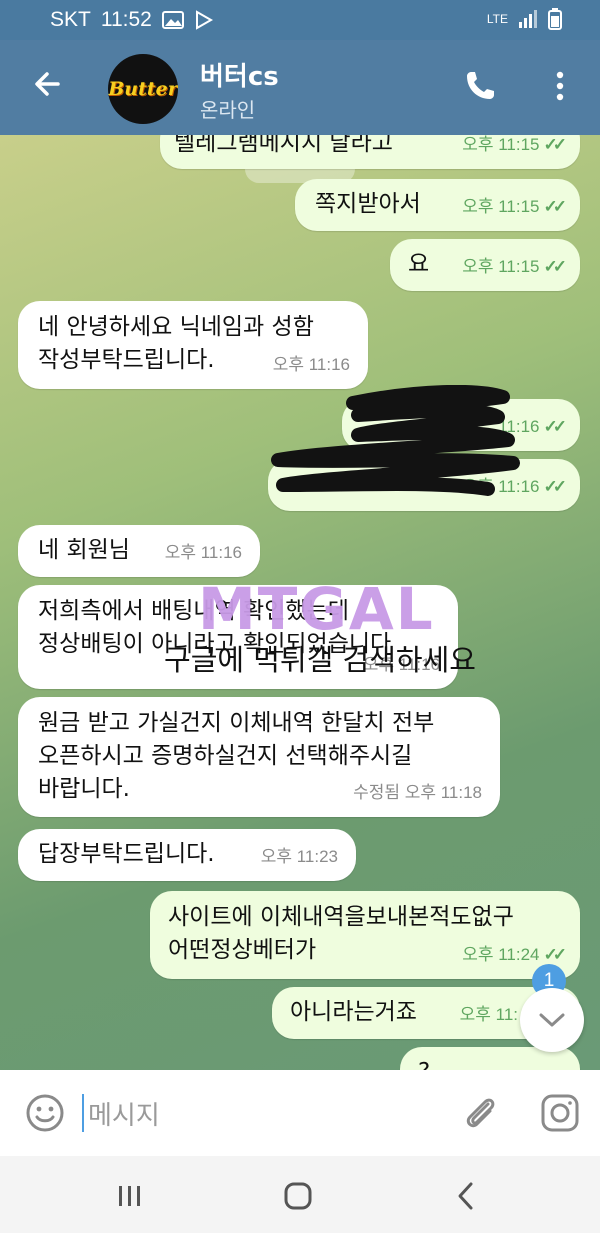 The image size is (600, 1233). Describe the element at coordinates (126, 854) in the screenshot. I see `message-text: 답장부탁드립니다.` at that location.